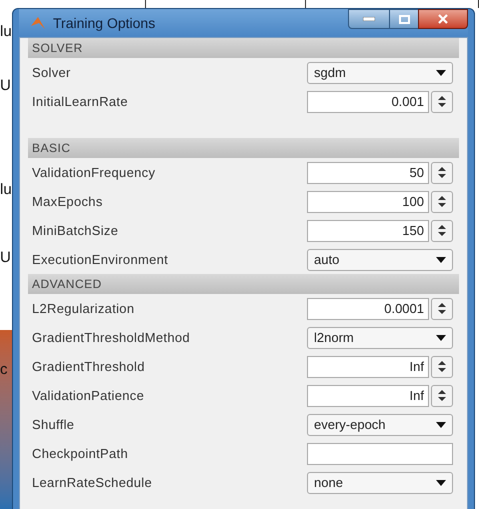 The height and width of the screenshot is (509, 479). I want to click on number-field: 0.0001, so click(368, 309).